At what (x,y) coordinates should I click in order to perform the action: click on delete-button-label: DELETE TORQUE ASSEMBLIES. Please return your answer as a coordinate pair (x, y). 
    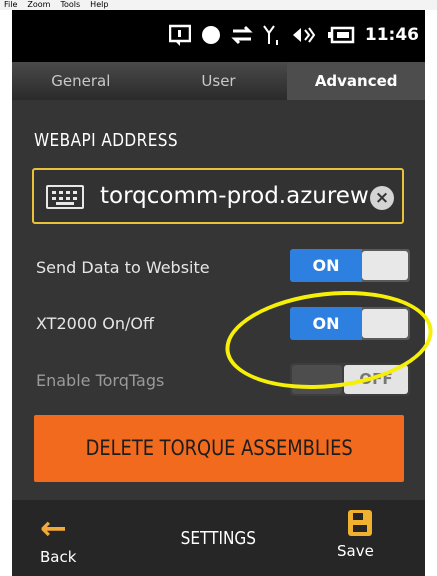
    Looking at the image, I should click on (219, 448).